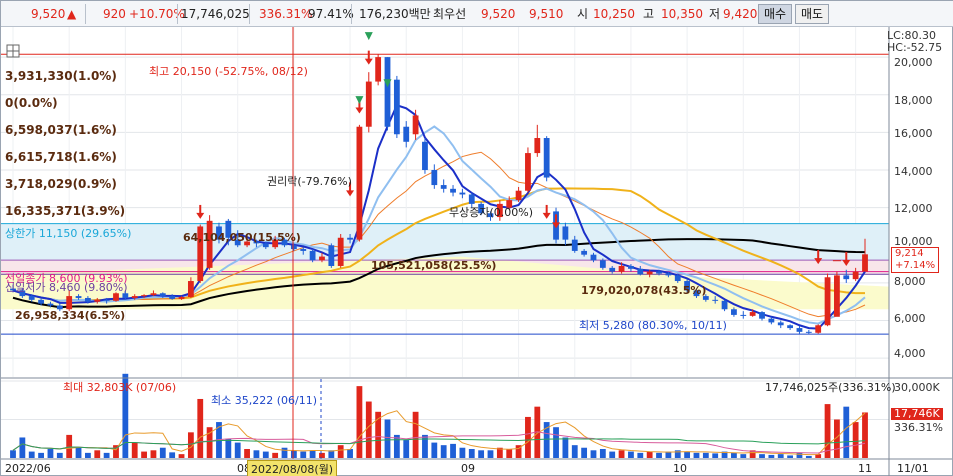 The height and width of the screenshot is (476, 953). I want to click on new-low-annotation: 신일저가 8,460 (9.80%), so click(66, 287).